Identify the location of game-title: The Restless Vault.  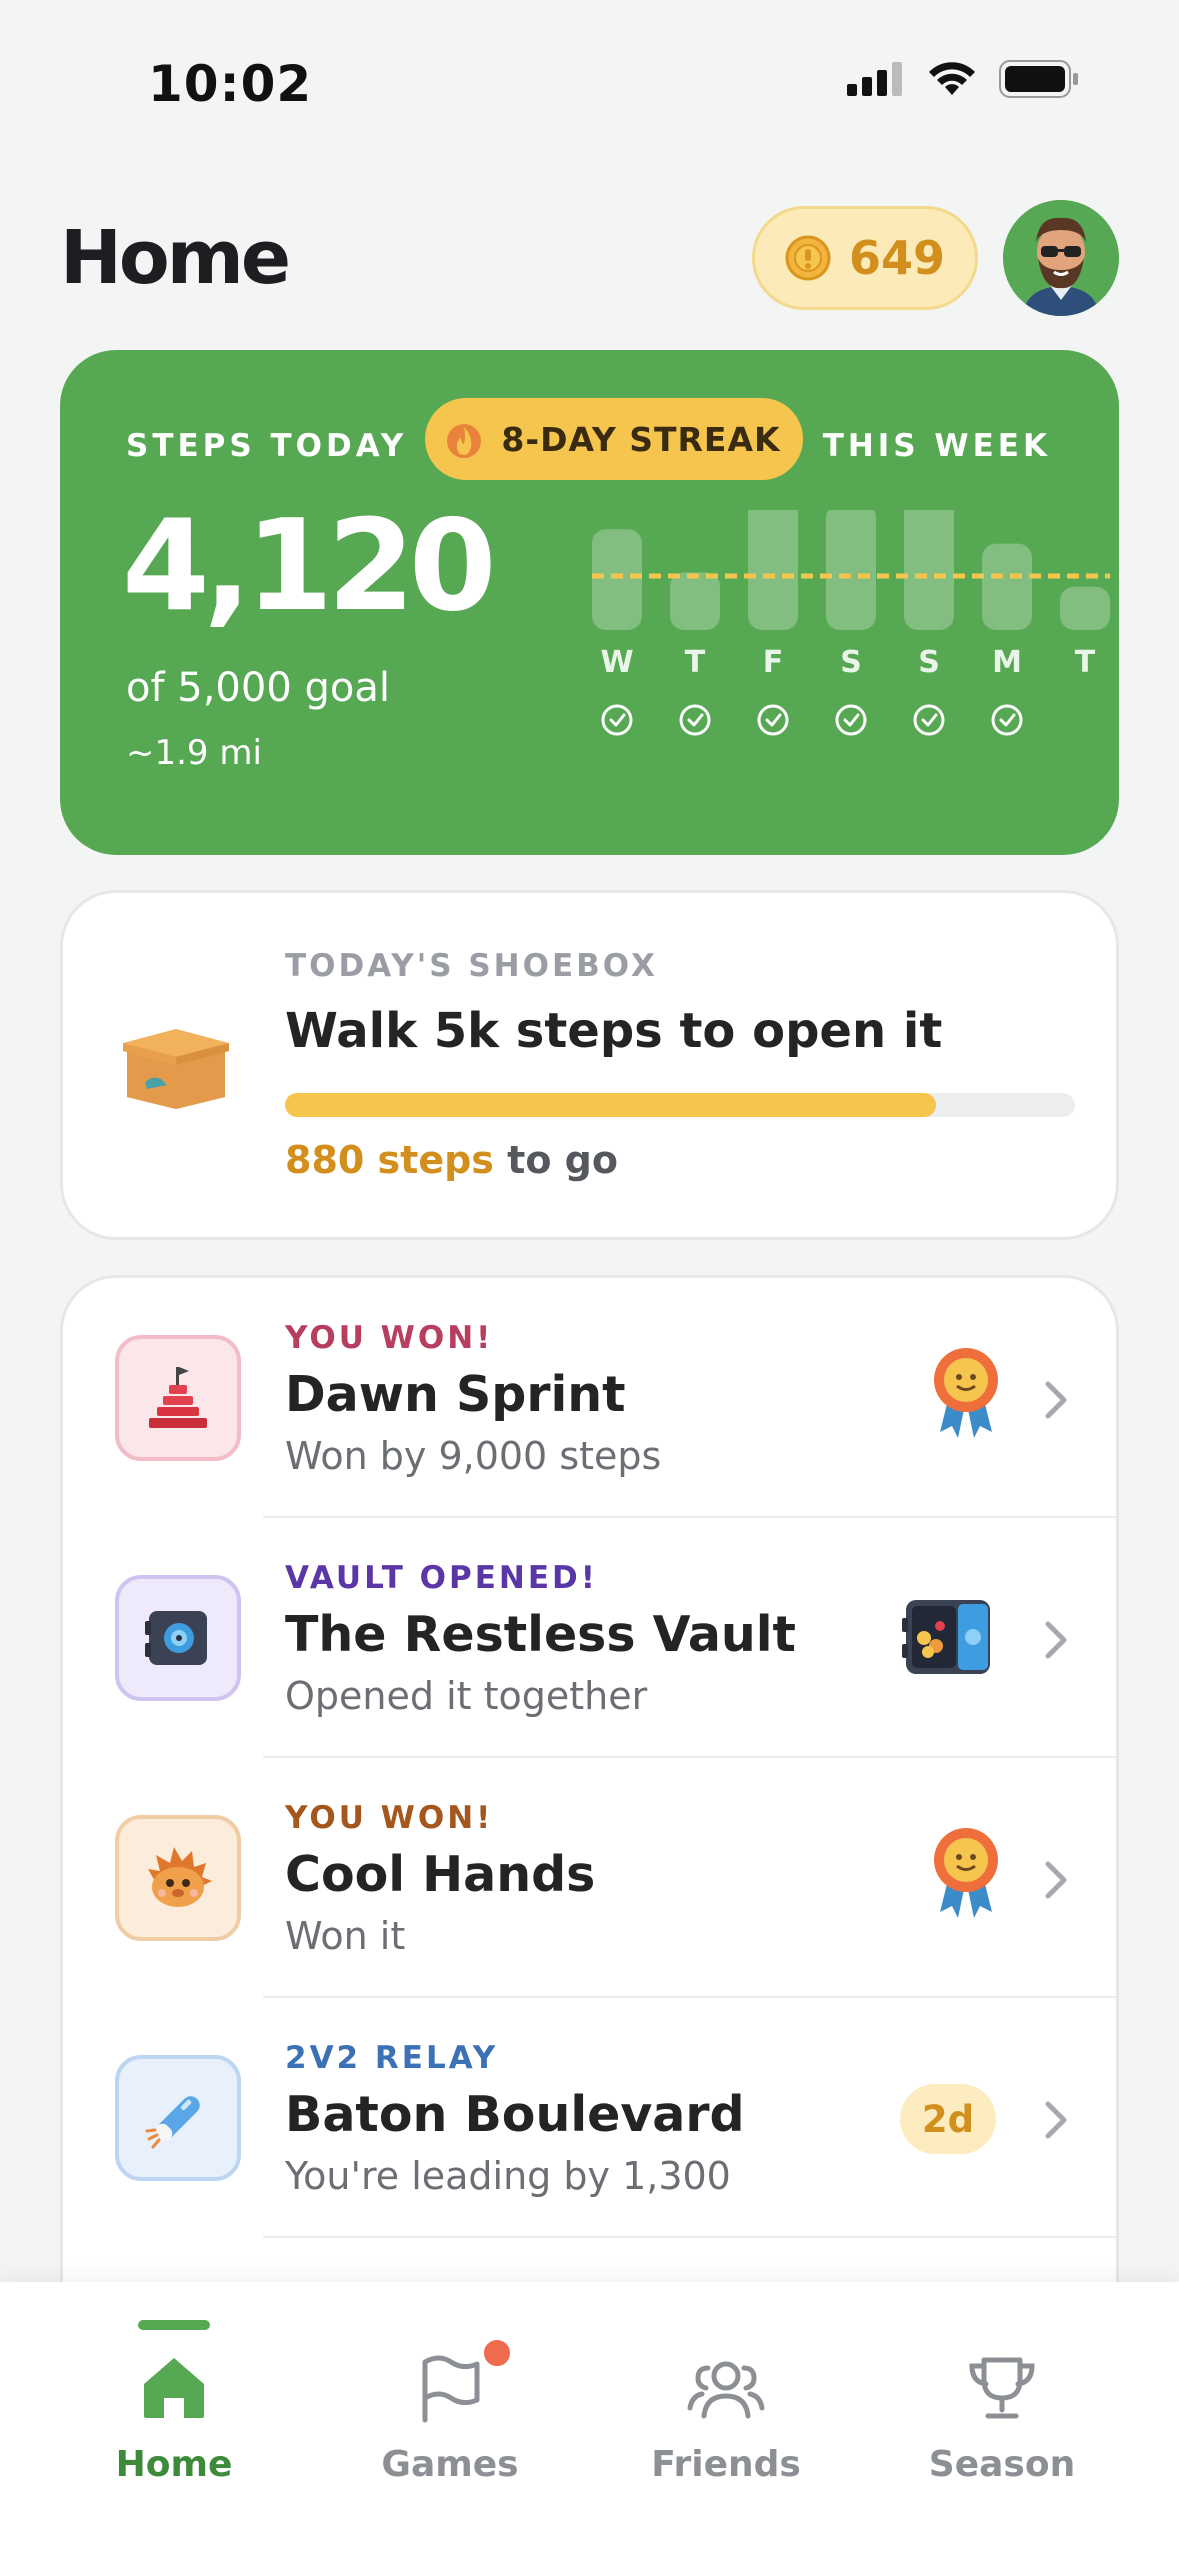
(540, 1634).